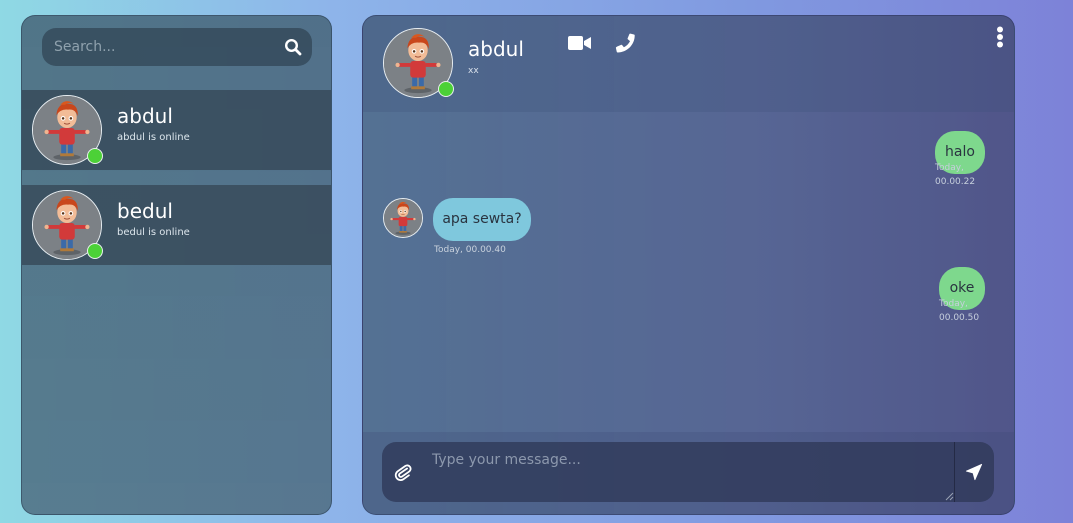 This screenshot has height=523, width=1073. I want to click on send-button, so click(974, 472).